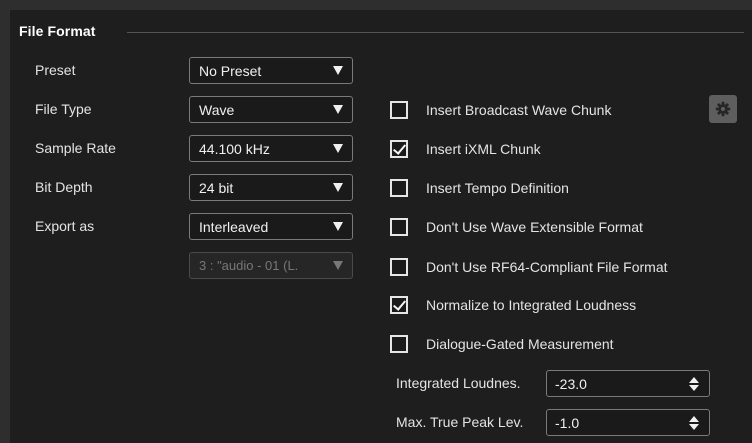  What do you see at coordinates (519, 110) in the screenshot?
I see `broadcast-wave-label: Insert Broadcast Wave Chunk` at bounding box center [519, 110].